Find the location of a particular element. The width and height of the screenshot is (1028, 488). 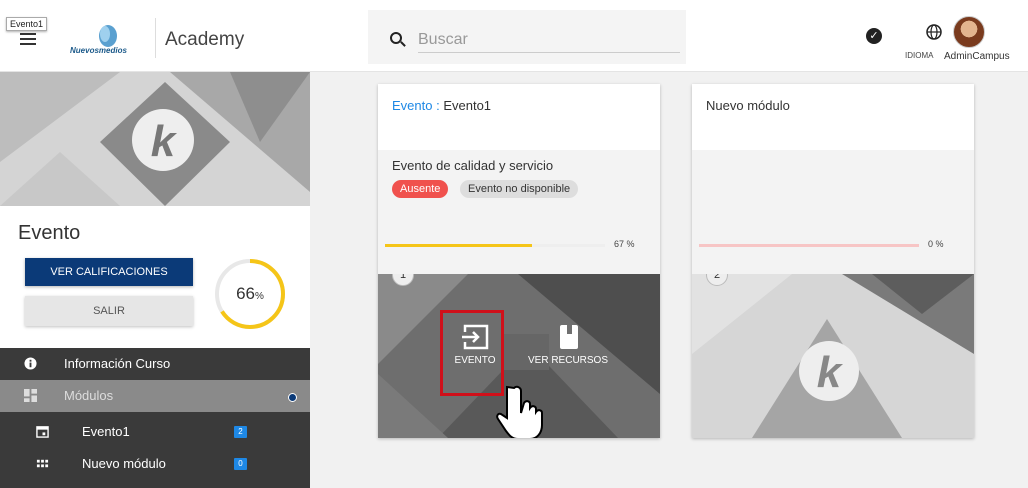

card-progress: 67 % is located at coordinates (519, 254).